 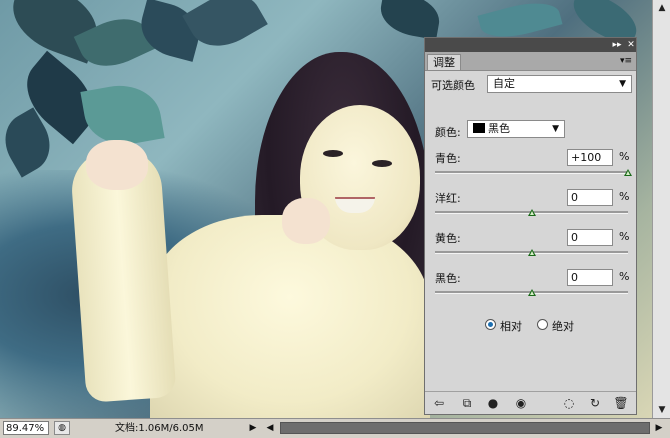 What do you see at coordinates (659, 428) in the screenshot?
I see `scroll-right-icon: ▶` at bounding box center [659, 428].